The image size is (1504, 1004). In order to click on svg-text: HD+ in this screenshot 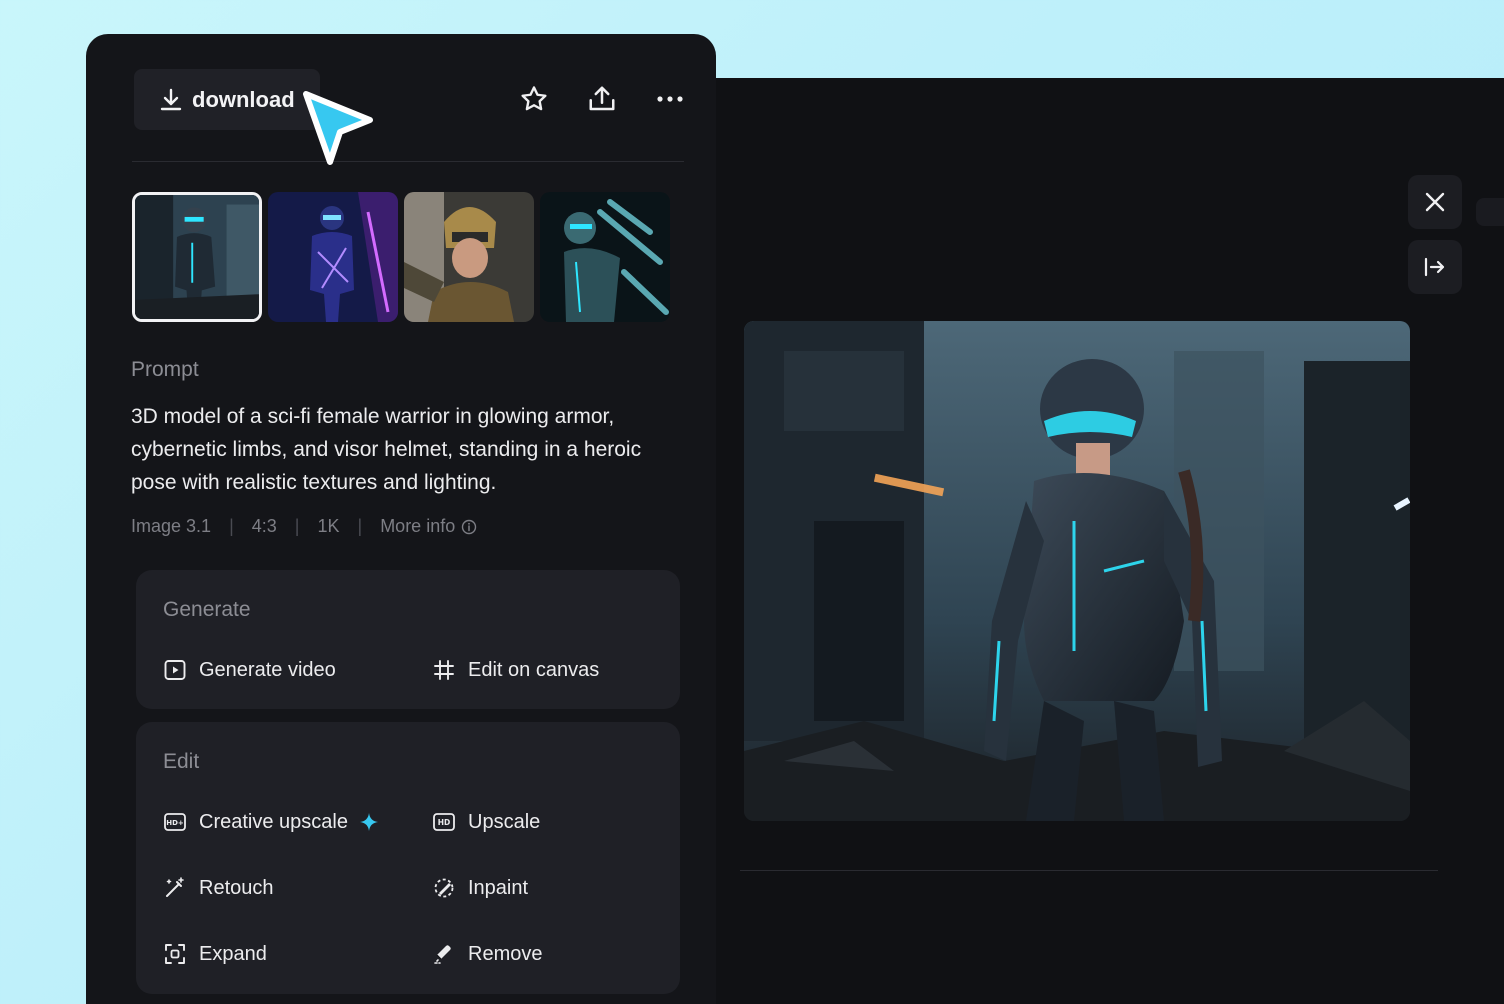, I will do `click(175, 823)`.